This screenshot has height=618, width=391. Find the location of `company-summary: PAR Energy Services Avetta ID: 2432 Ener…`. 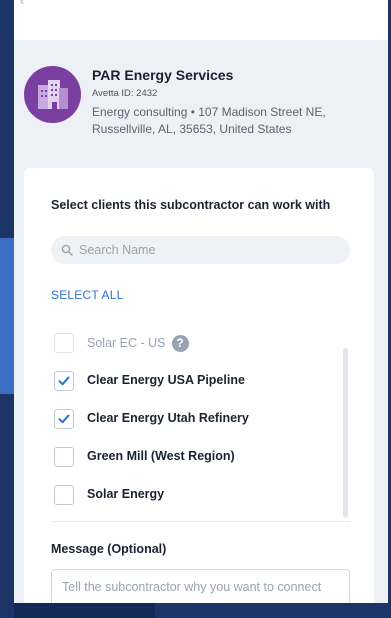

company-summary: PAR Energy Services Avetta ID: 2432 Ener… is located at coordinates (204, 106).